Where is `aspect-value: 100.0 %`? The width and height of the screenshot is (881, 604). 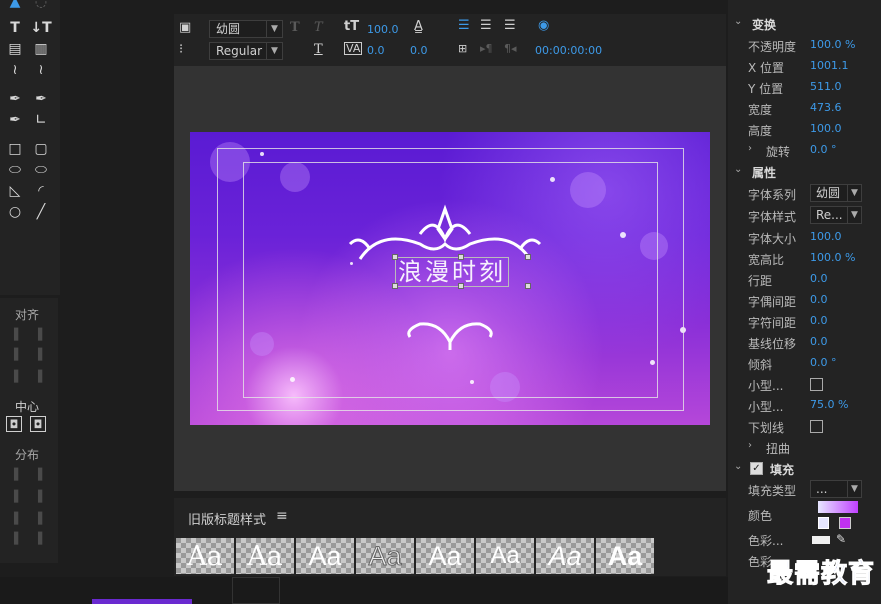
aspect-value: 100.0 % is located at coordinates (832, 257).